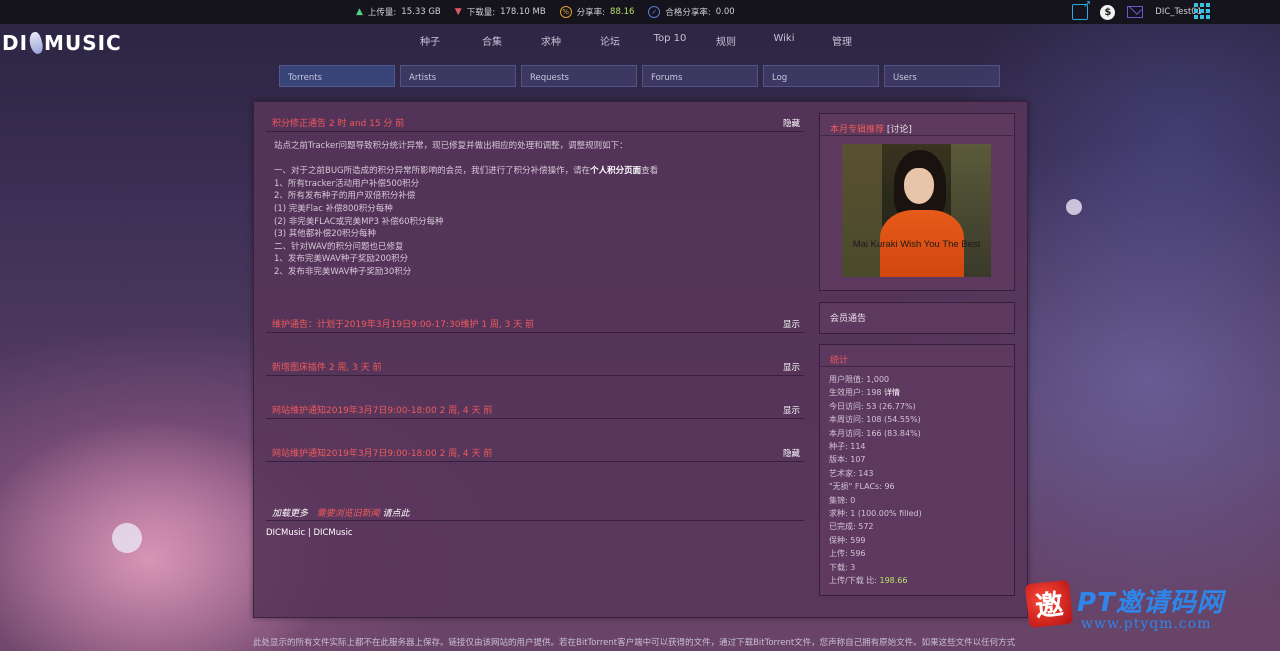  What do you see at coordinates (398, 12) in the screenshot?
I see `upload-stat: ▲ 上传量: 15.33 GB` at bounding box center [398, 12].